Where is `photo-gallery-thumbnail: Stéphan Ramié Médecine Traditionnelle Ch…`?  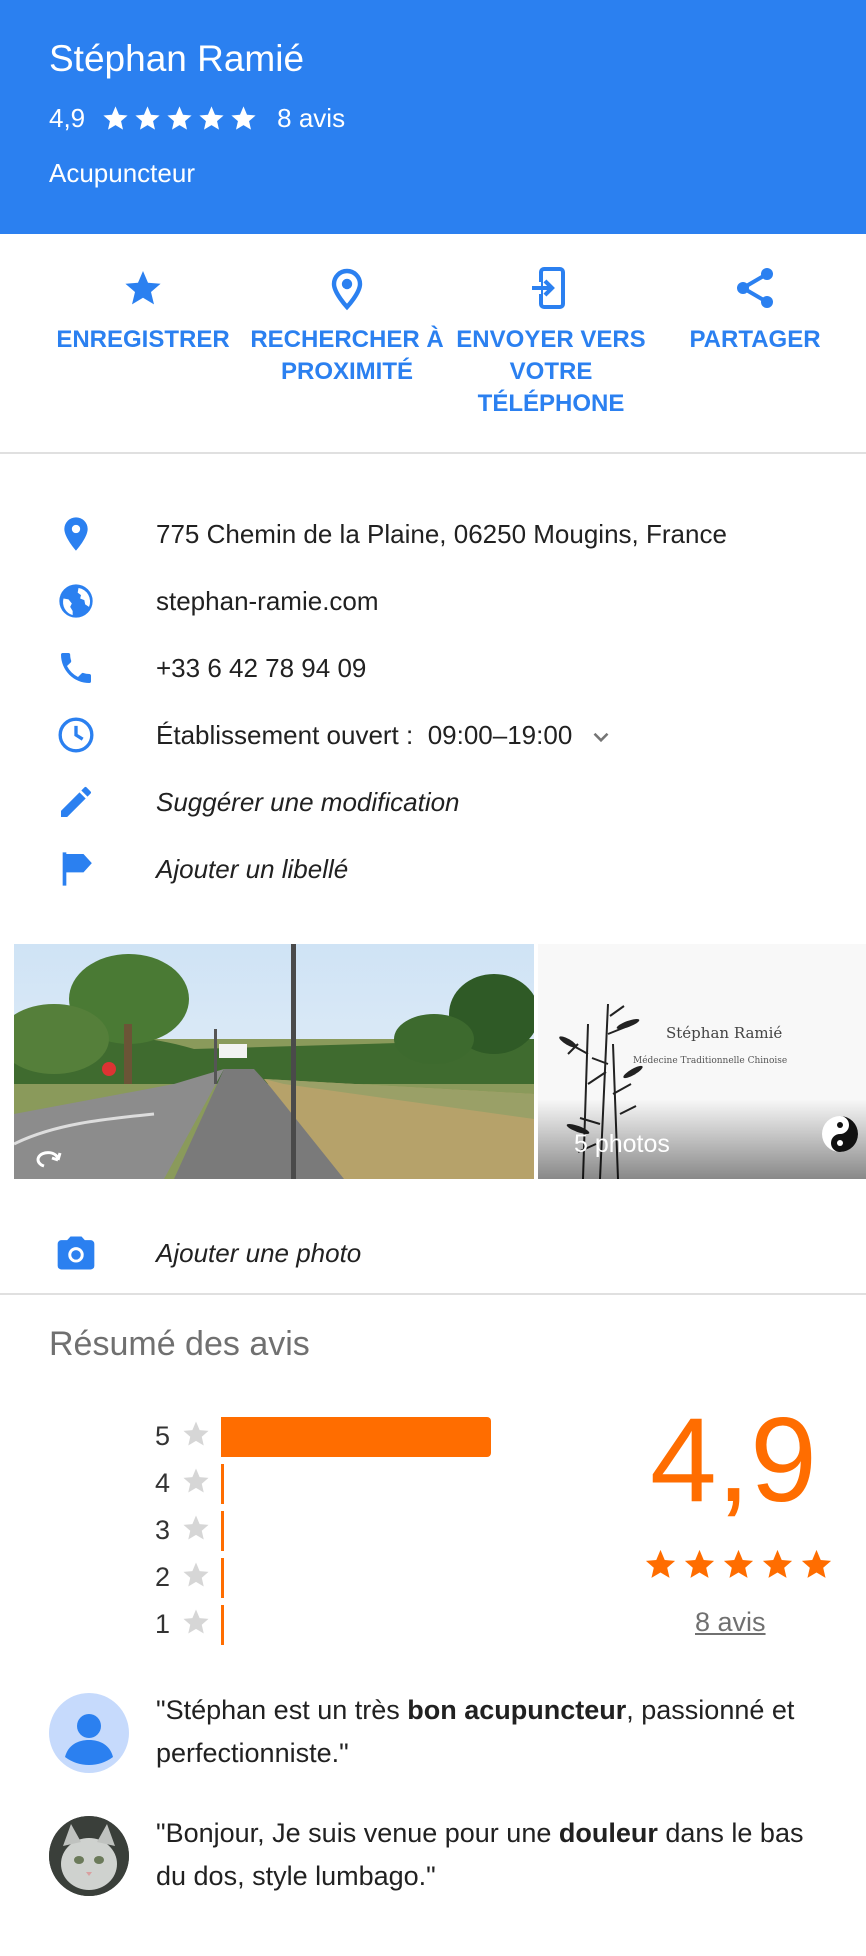
photo-gallery-thumbnail: Stéphan Ramié Médecine Traditionnelle Ch… is located at coordinates (702, 1061).